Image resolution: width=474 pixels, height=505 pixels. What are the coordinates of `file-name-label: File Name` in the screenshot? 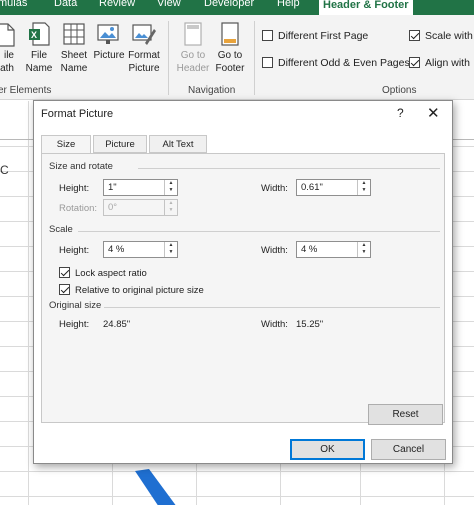 It's located at (39, 62).